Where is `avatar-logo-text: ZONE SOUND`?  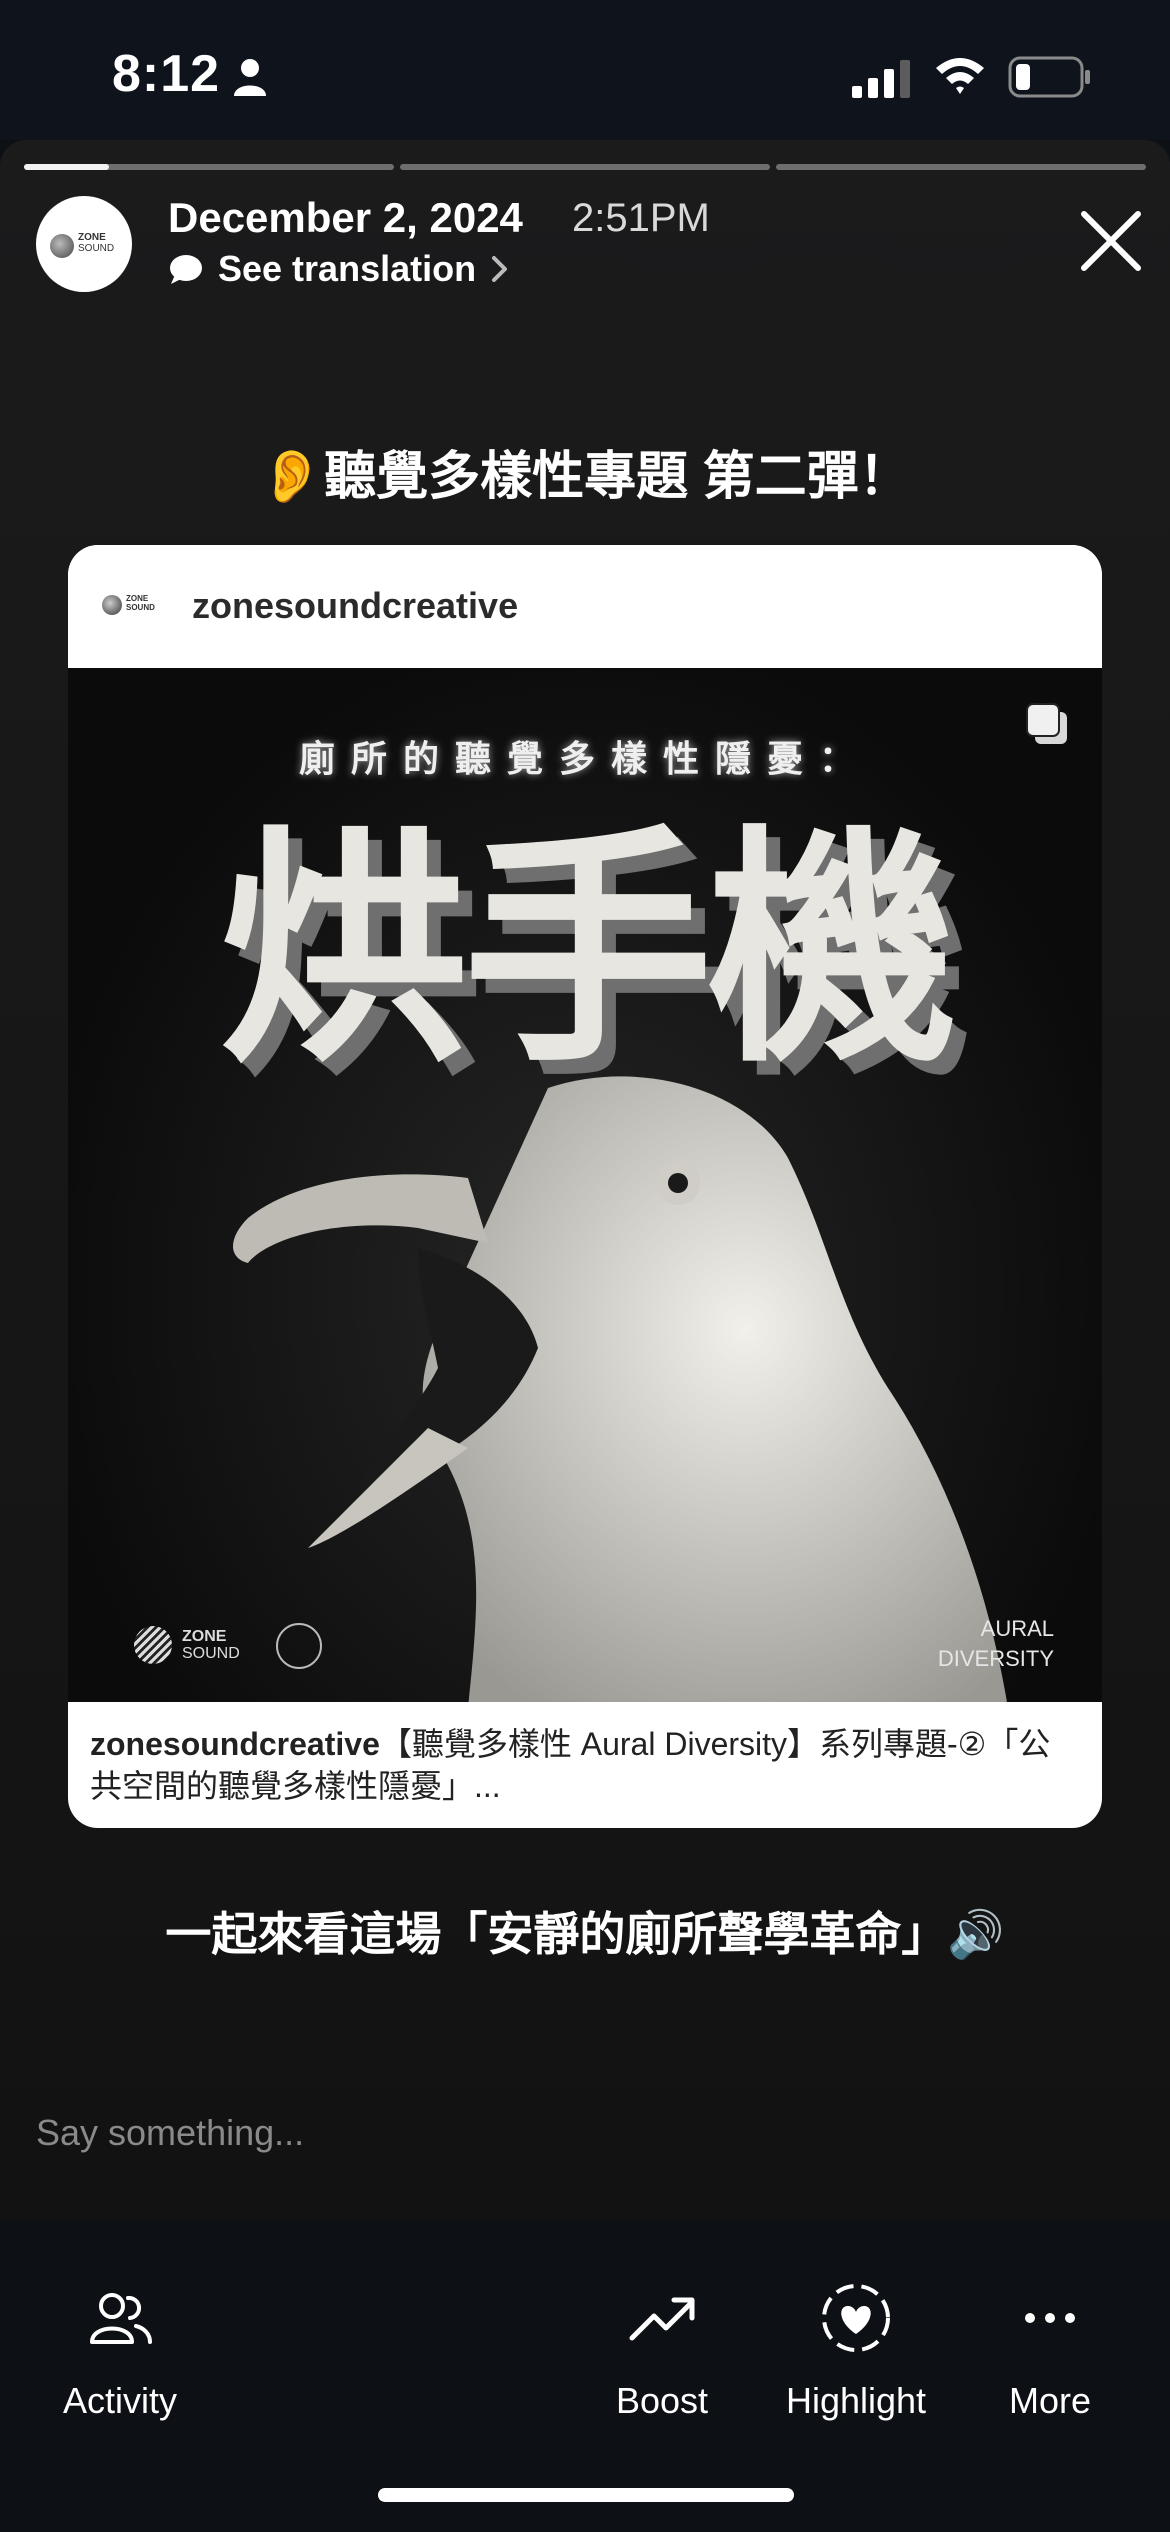
avatar-logo-text: ZONE SOUND is located at coordinates (96, 243).